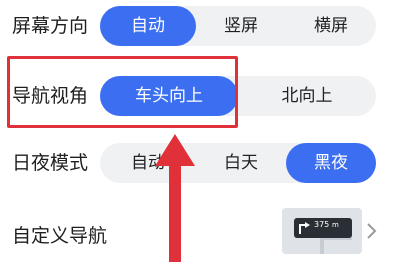 This screenshot has width=400, height=262. I want to click on screen-orientation-option-landscape: 横屏, so click(331, 26).